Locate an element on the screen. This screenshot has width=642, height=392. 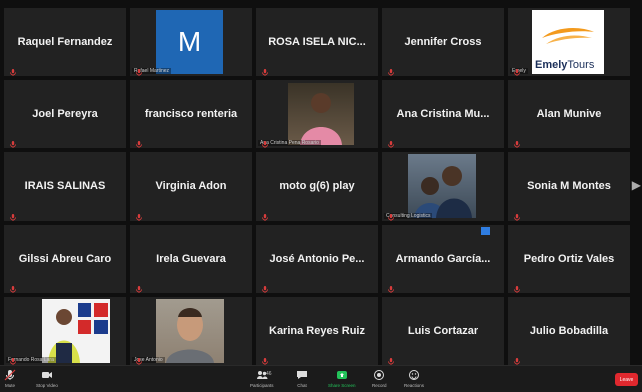
next-page-arrow-icon: ▶ is located at coordinates (636, 185).